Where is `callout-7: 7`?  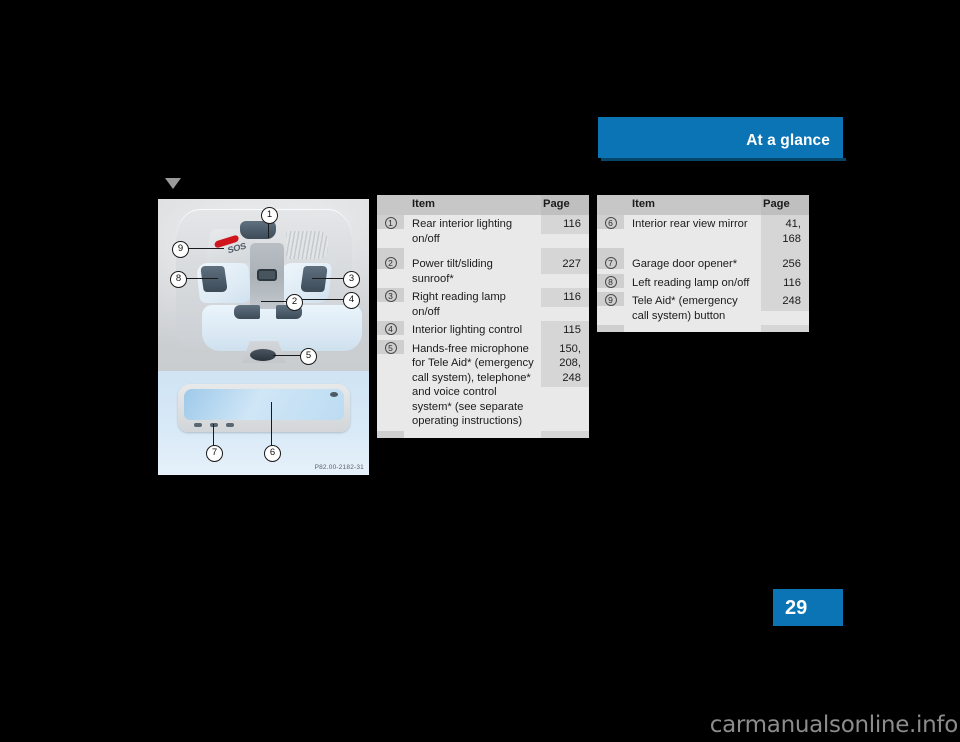 callout-7: 7 is located at coordinates (214, 453).